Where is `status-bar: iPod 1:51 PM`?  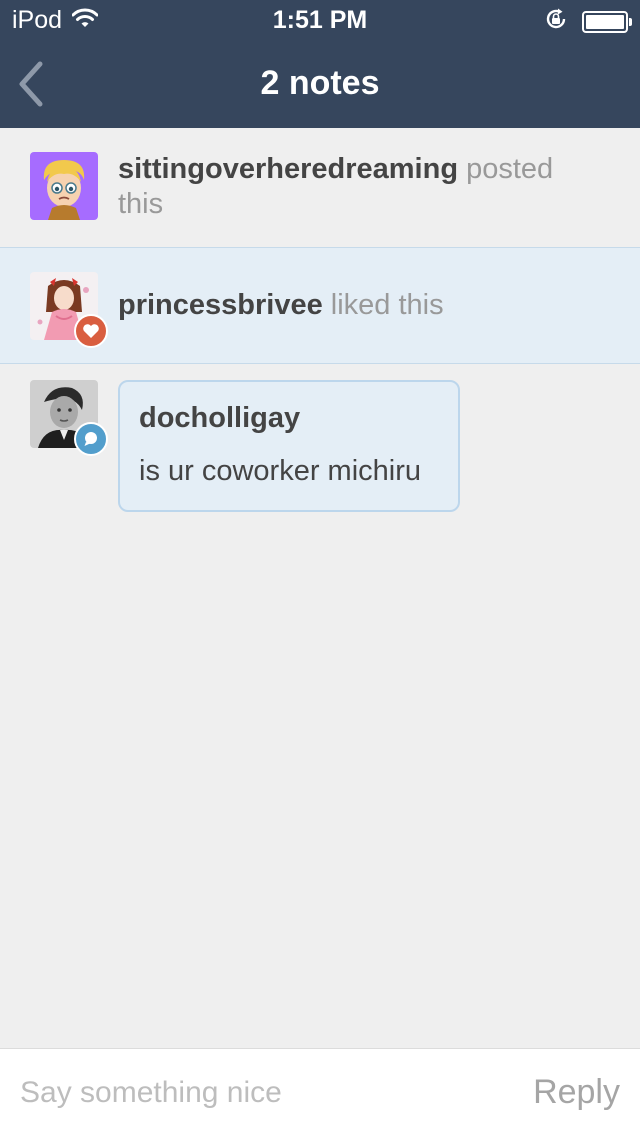
status-bar: iPod 1:51 PM is located at coordinates (320, 20).